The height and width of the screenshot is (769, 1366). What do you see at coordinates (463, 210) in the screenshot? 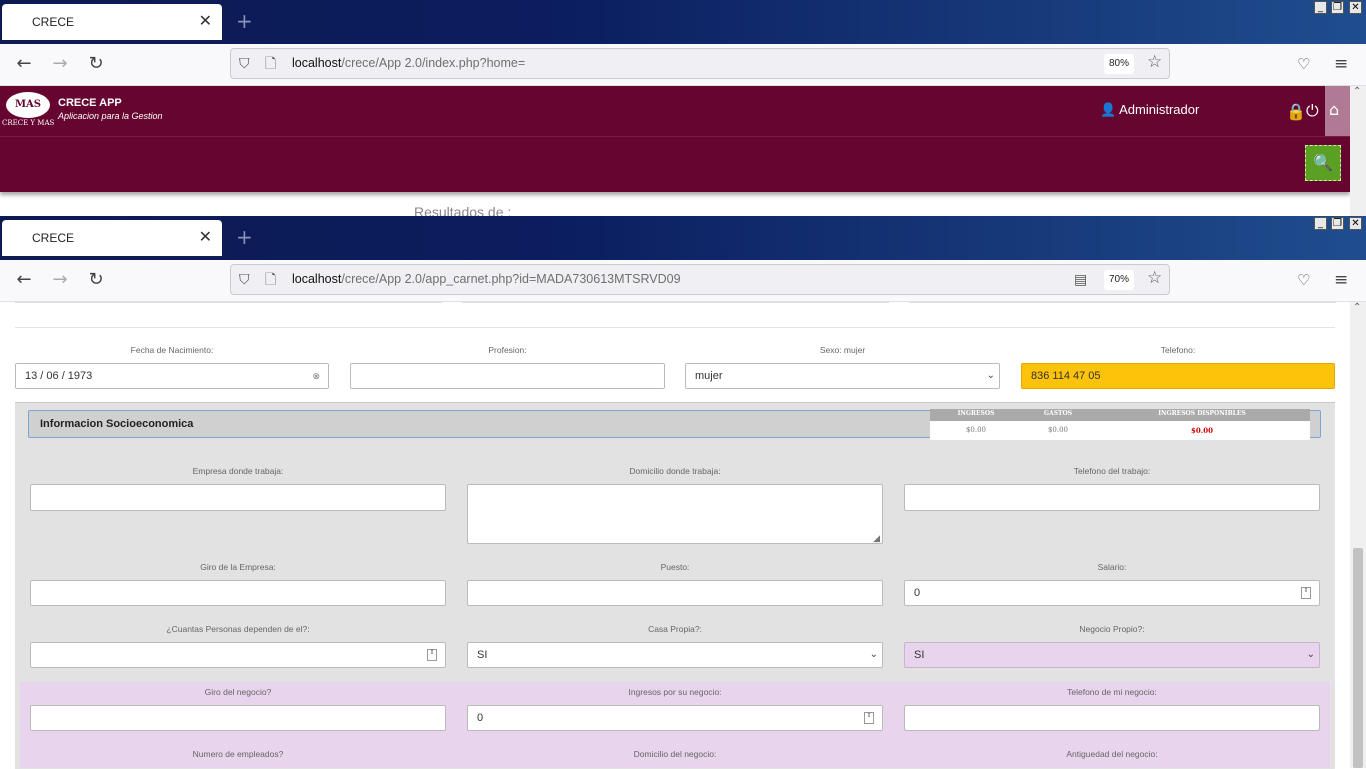
I see `results-heading: Resultados de :` at bounding box center [463, 210].